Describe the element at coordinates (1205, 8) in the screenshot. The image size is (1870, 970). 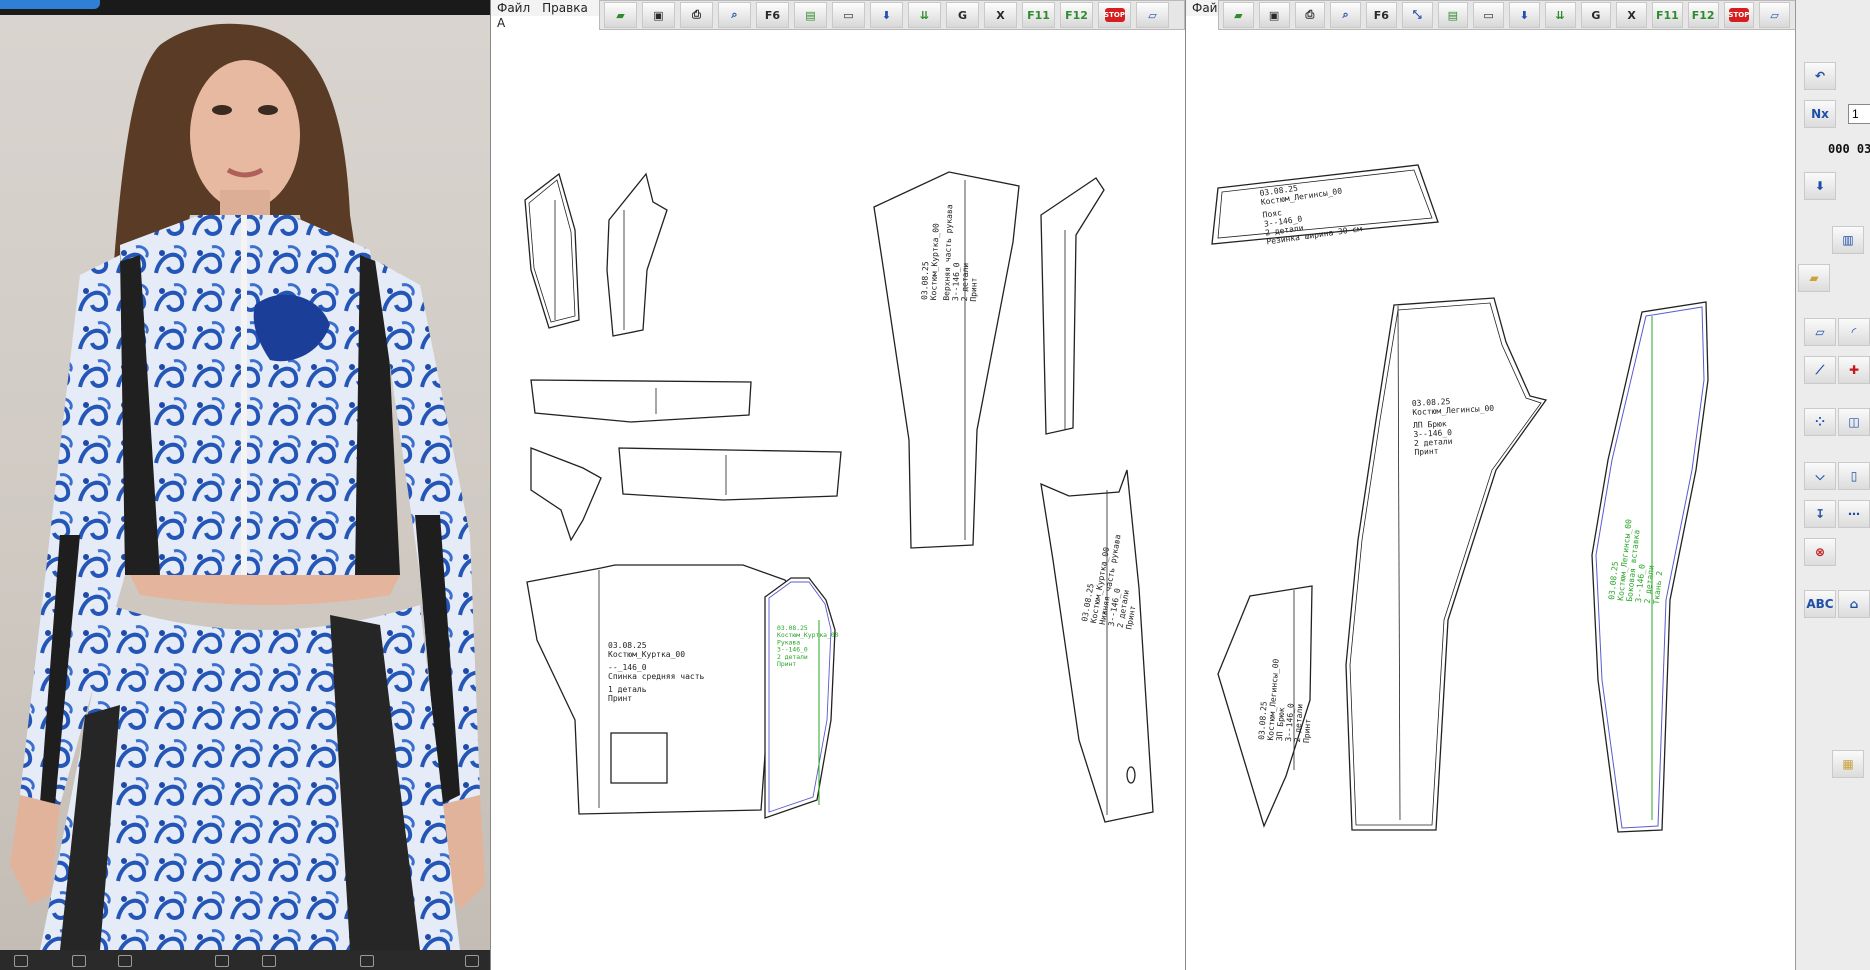
I see `menu-bar: Файл` at that location.